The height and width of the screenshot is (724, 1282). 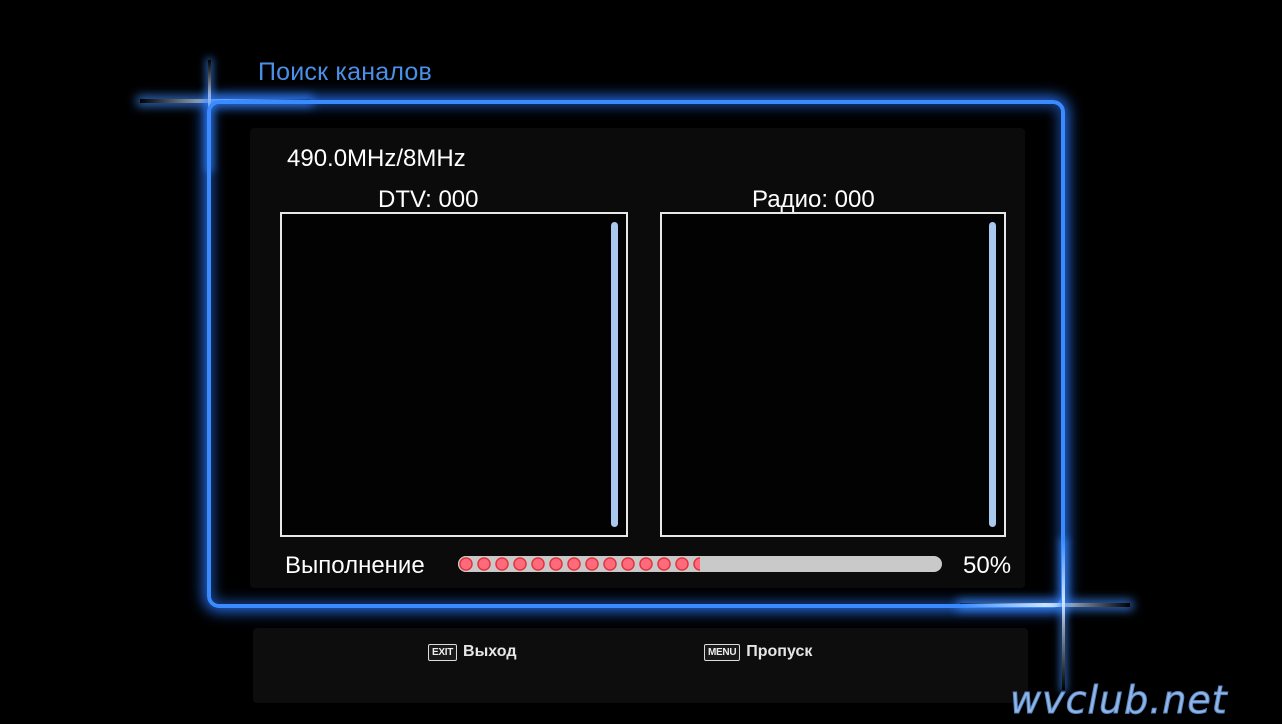 I want to click on radio-list-scrollbar, so click(x=992, y=374).